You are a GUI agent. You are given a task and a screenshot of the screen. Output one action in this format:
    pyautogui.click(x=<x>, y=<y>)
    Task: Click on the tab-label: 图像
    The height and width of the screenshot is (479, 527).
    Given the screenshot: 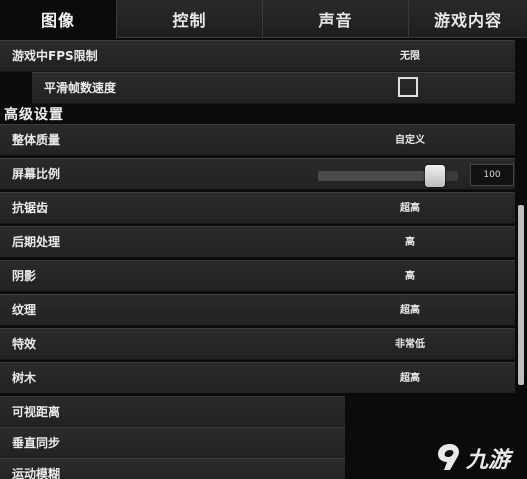 What is the action you would take?
    pyautogui.click(x=57, y=20)
    